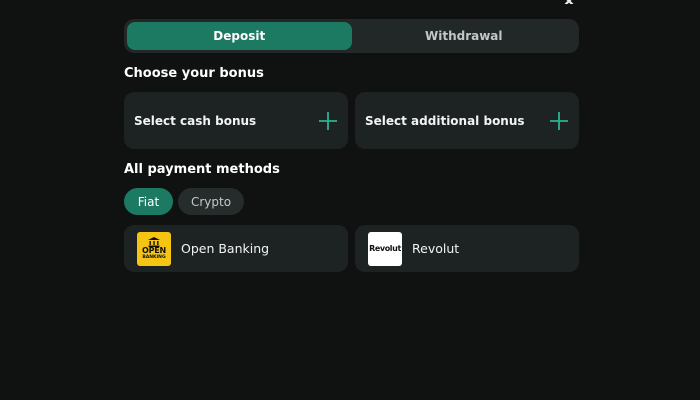  I want to click on select-additional-bonus-button: Select additional bonus, so click(467, 120).